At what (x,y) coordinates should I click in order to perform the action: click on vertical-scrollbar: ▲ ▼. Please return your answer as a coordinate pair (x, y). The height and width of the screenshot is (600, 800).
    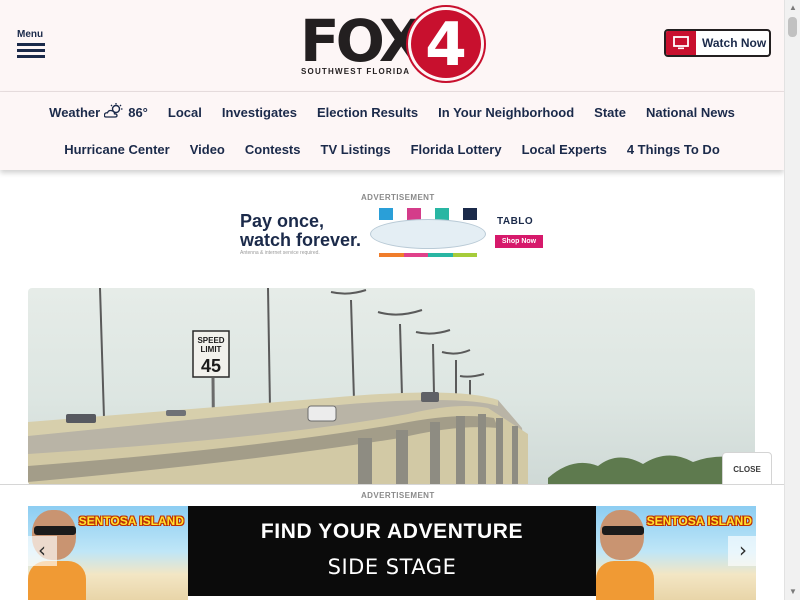
    Looking at the image, I should click on (792, 300).